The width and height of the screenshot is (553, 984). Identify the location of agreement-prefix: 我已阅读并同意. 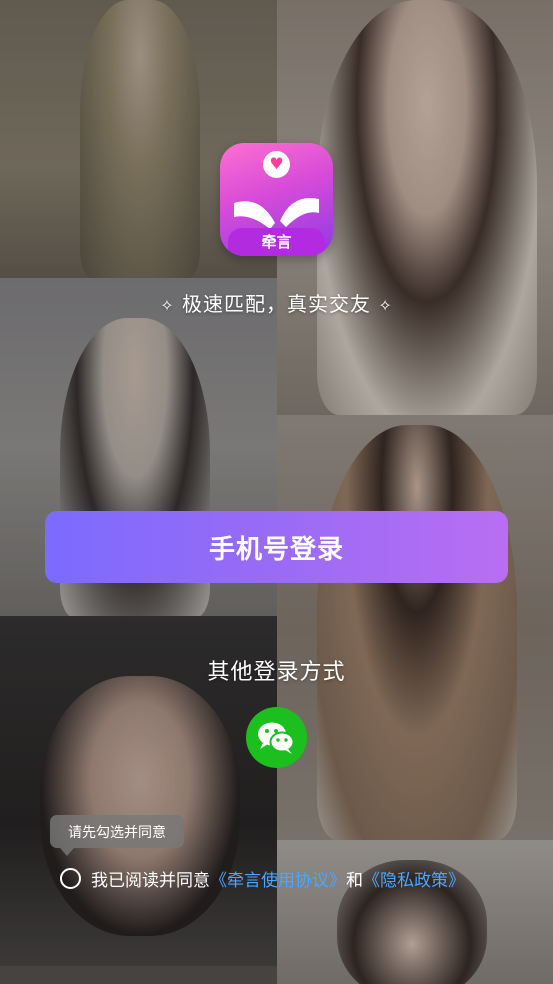
(150, 880).